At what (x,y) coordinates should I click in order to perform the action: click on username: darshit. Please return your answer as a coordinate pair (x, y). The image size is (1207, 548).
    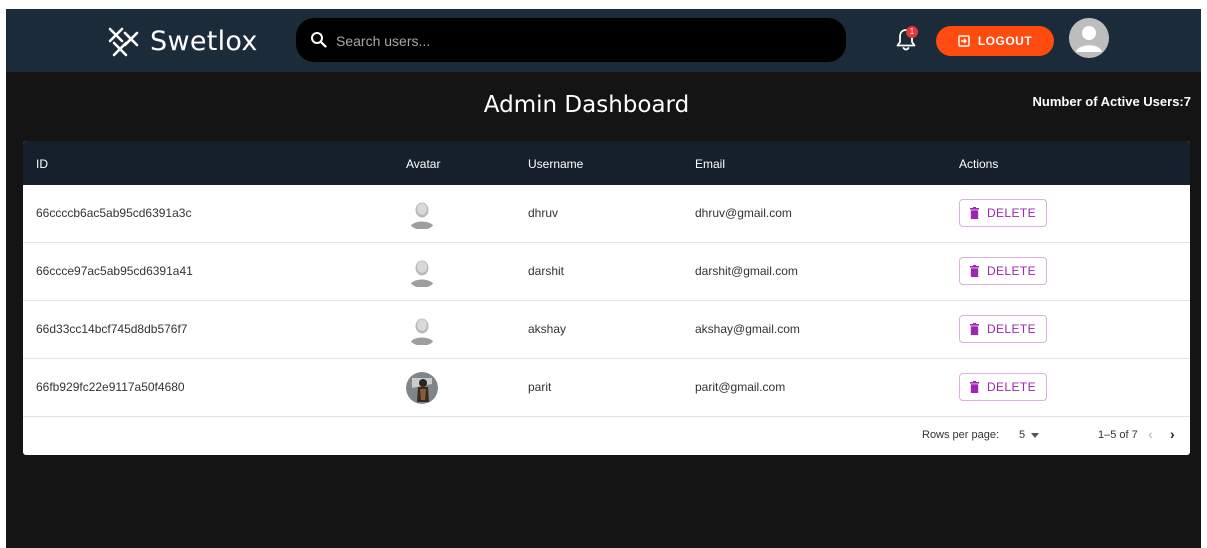
    Looking at the image, I should click on (546, 271).